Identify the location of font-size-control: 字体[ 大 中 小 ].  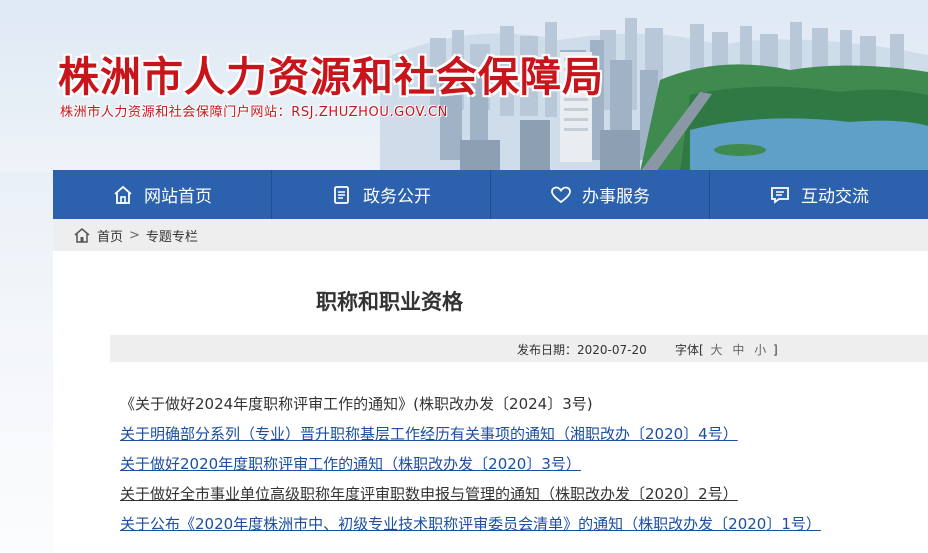
(726, 349).